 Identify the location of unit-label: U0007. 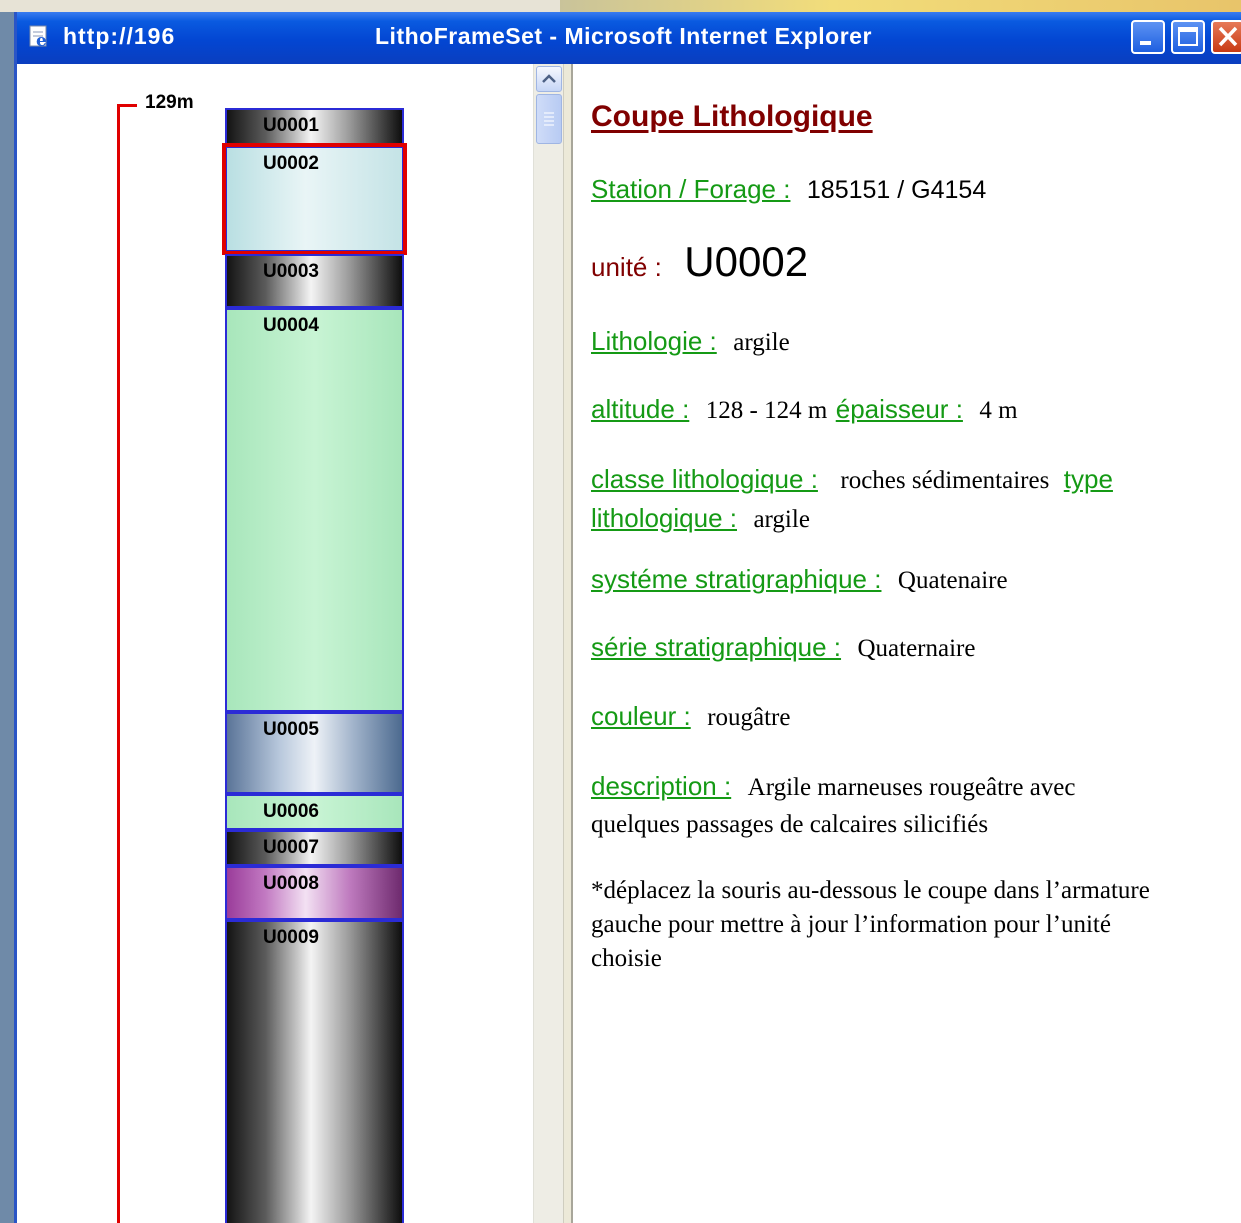
(291, 847).